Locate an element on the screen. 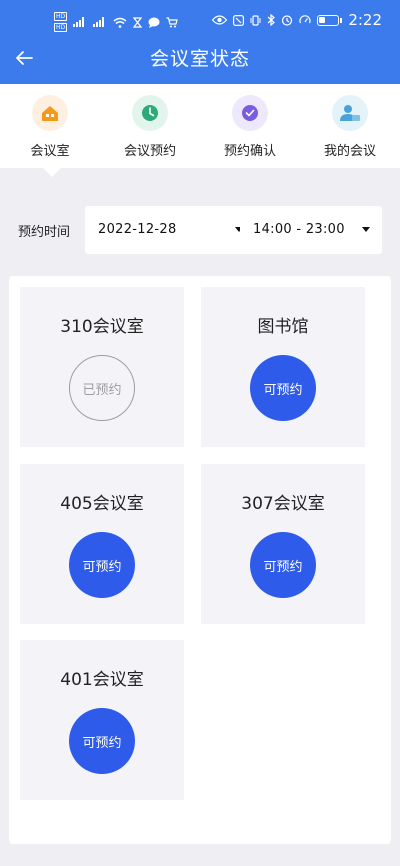 This screenshot has height=866, width=400. tab-meeting-rooms: 会议室 is located at coordinates (50, 126).